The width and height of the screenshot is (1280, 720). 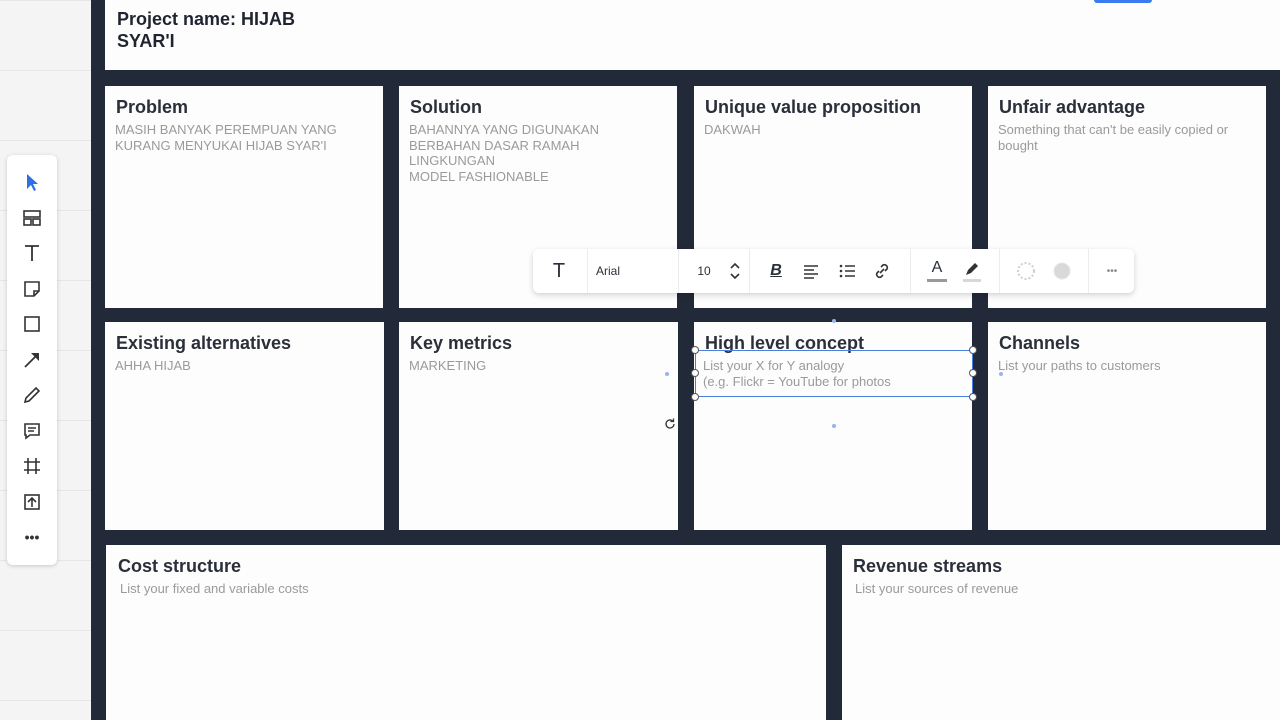 What do you see at coordinates (32, 431) in the screenshot?
I see `comment-icon` at bounding box center [32, 431].